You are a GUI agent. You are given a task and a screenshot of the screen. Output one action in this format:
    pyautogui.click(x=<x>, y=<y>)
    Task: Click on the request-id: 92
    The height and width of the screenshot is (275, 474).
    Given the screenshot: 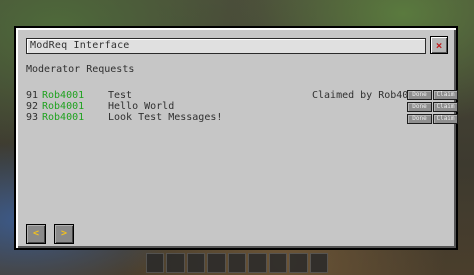 What is the action you would take?
    pyautogui.click(x=32, y=106)
    